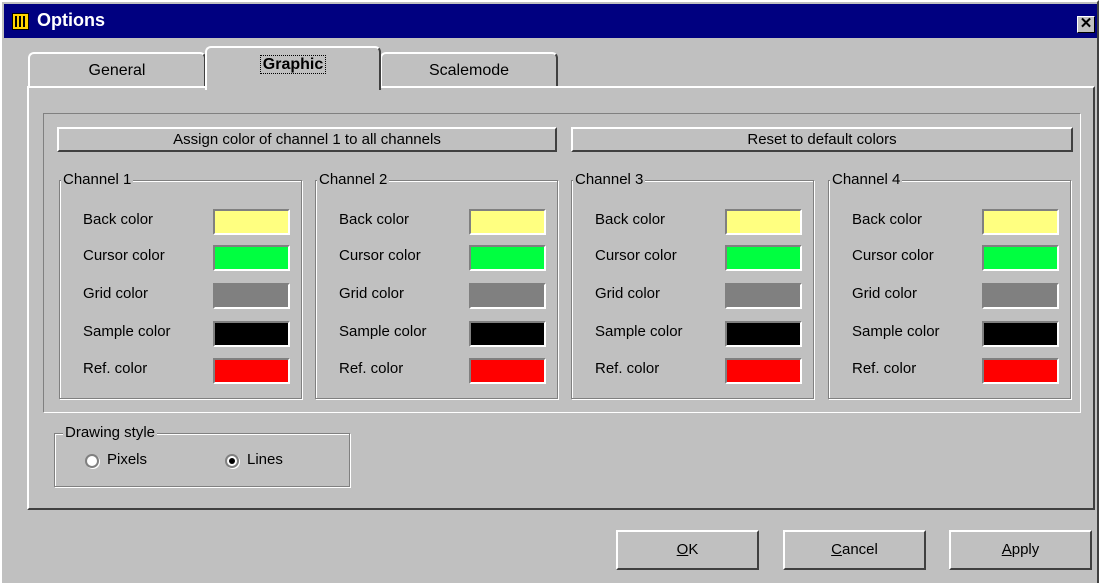 The height and width of the screenshot is (583, 1099). Describe the element at coordinates (232, 461) in the screenshot. I see `lines-radio` at that location.